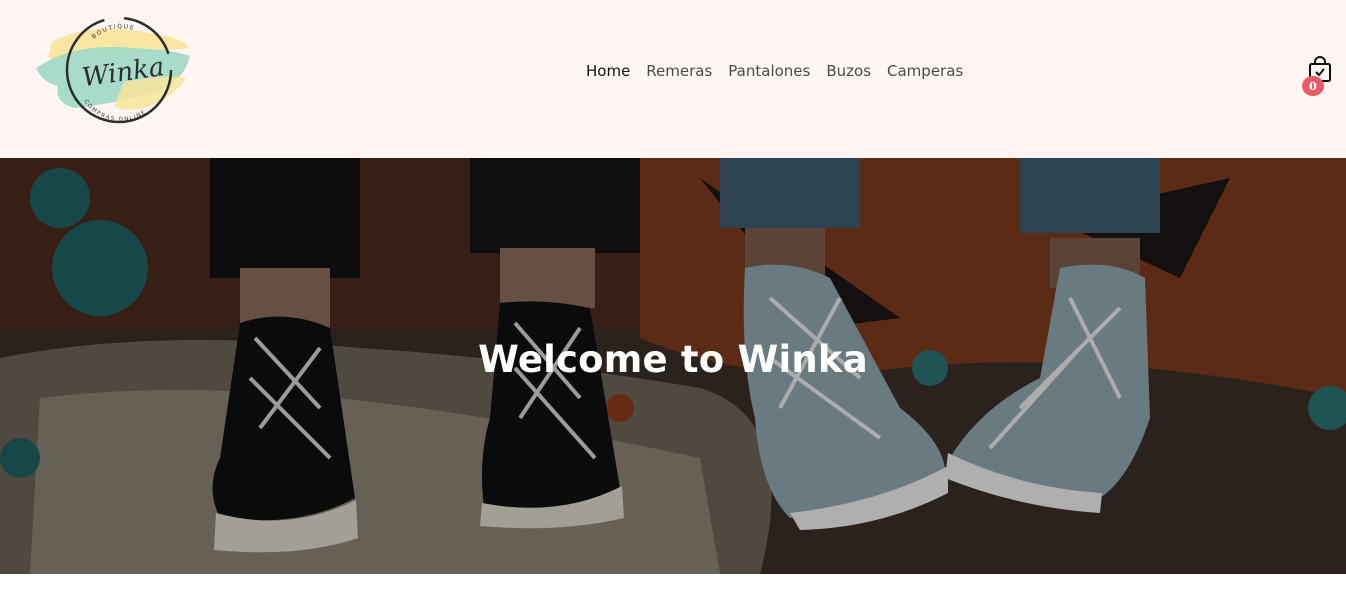 The width and height of the screenshot is (1346, 599). I want to click on nav-item-home: Home, so click(608, 71).